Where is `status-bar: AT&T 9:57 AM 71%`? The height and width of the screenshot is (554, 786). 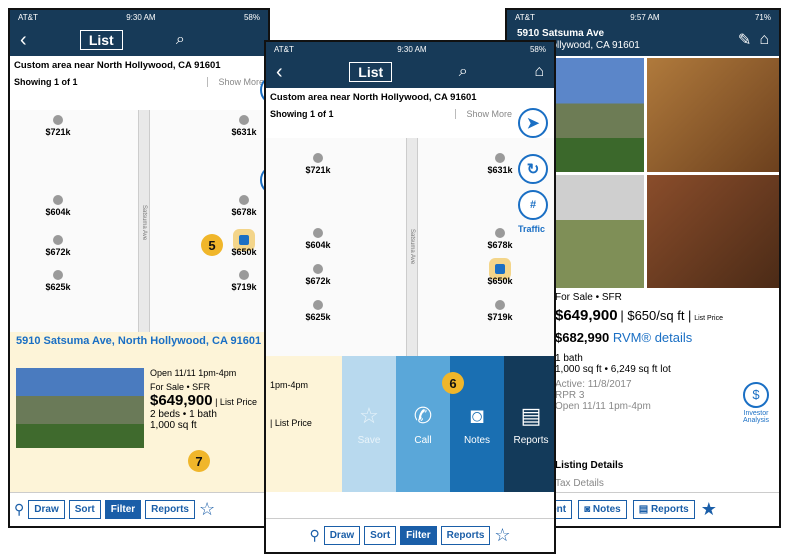 status-bar: AT&T 9:57 AM 71% is located at coordinates (643, 17).